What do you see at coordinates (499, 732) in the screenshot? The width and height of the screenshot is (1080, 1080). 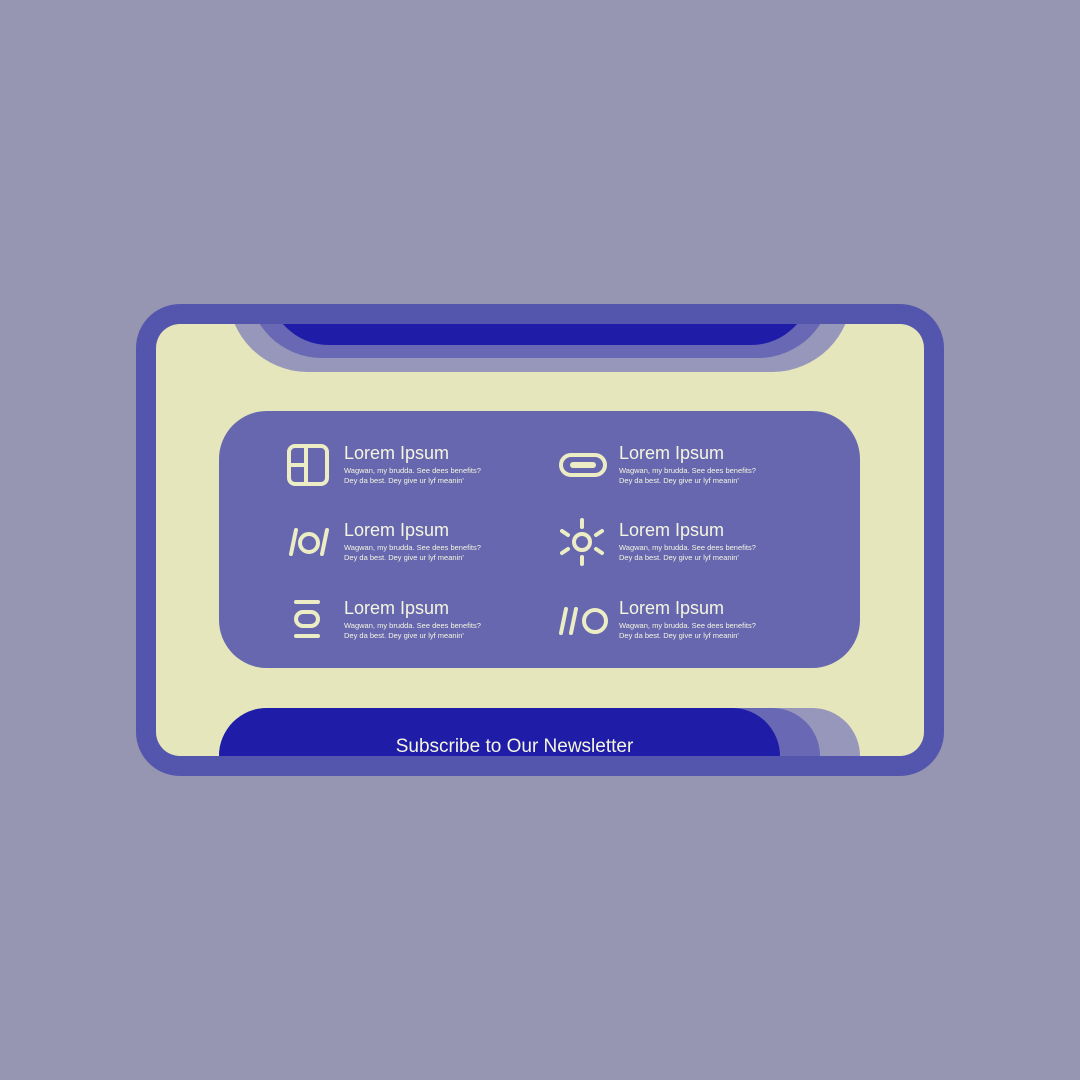 I see `subscribe-button: Subscribe to Our Newsletter` at bounding box center [499, 732].